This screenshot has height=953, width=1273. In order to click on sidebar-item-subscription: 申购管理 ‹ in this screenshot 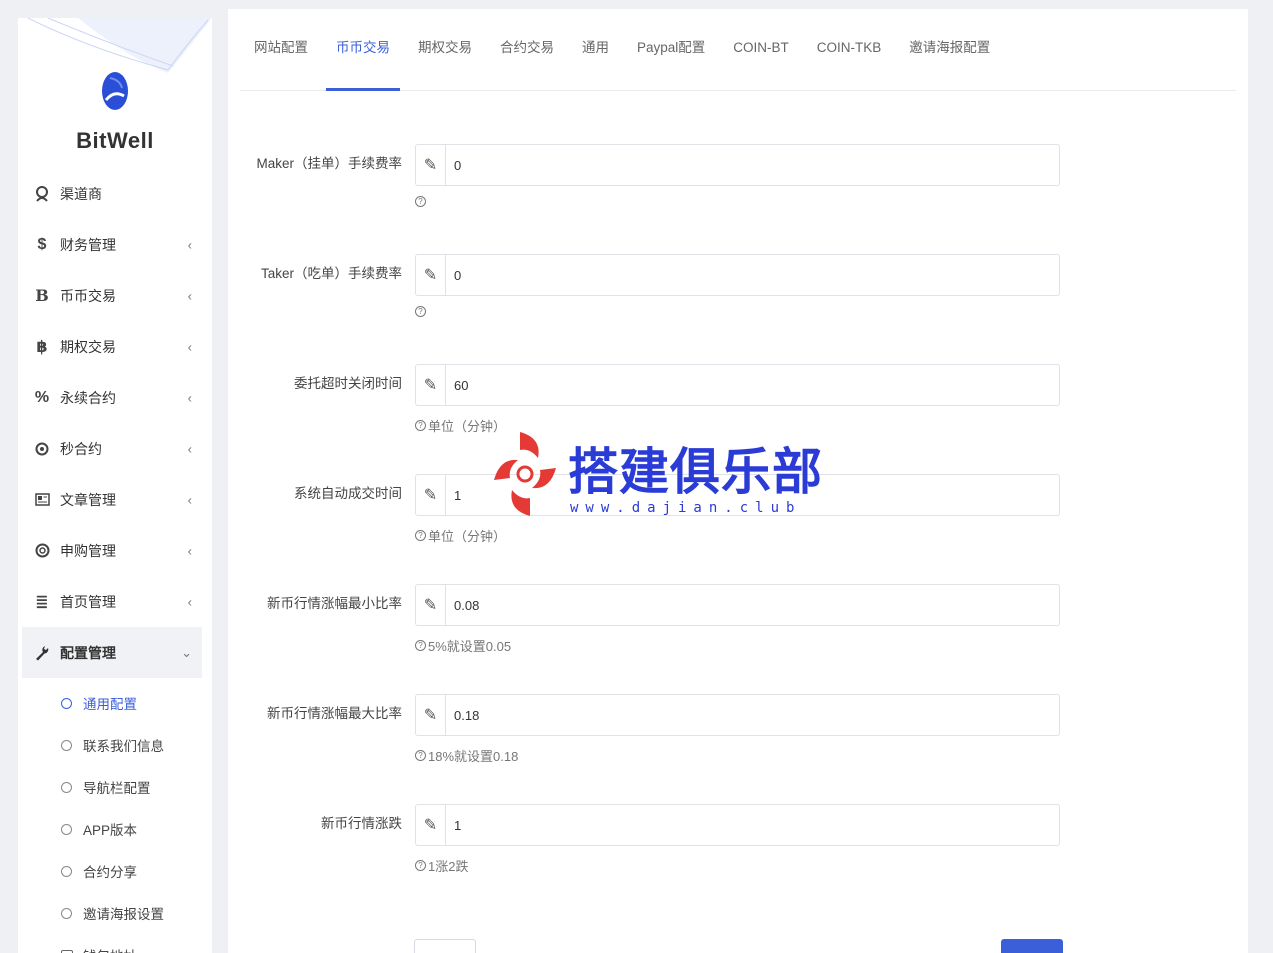, I will do `click(115, 550)`.